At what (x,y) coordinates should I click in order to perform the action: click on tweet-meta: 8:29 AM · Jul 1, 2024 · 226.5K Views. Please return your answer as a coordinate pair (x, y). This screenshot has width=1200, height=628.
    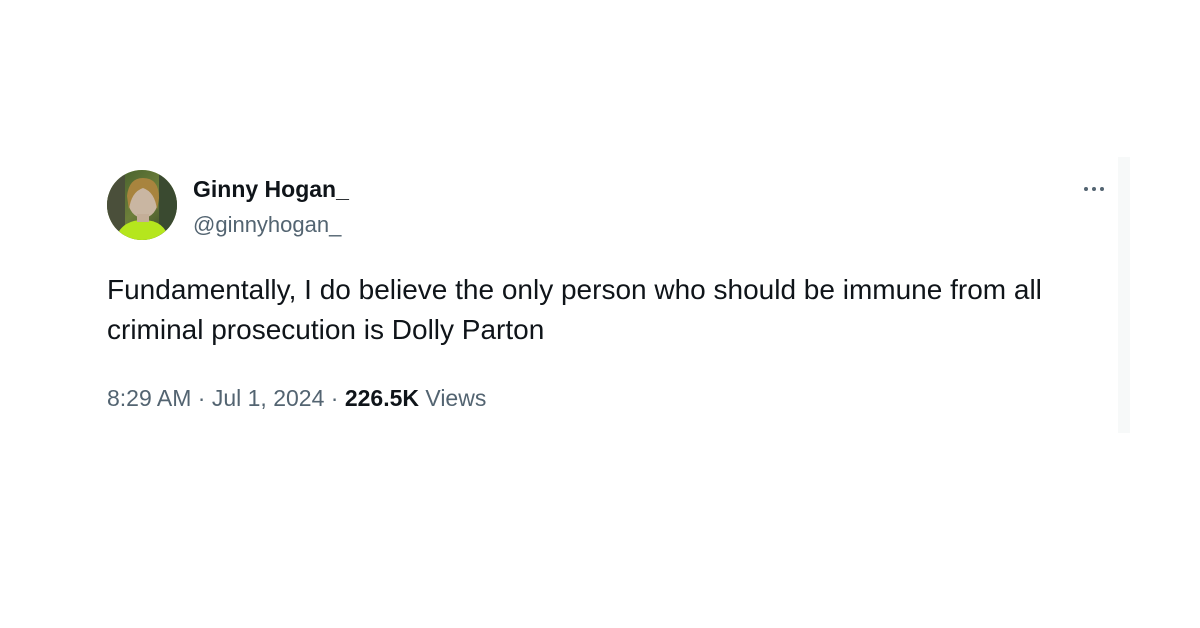
    Looking at the image, I should click on (296, 398).